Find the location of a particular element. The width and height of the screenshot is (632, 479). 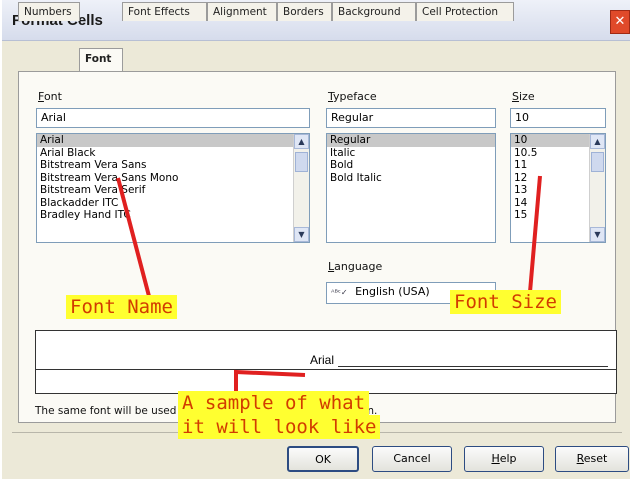

language-label: Language is located at coordinates (355, 266).